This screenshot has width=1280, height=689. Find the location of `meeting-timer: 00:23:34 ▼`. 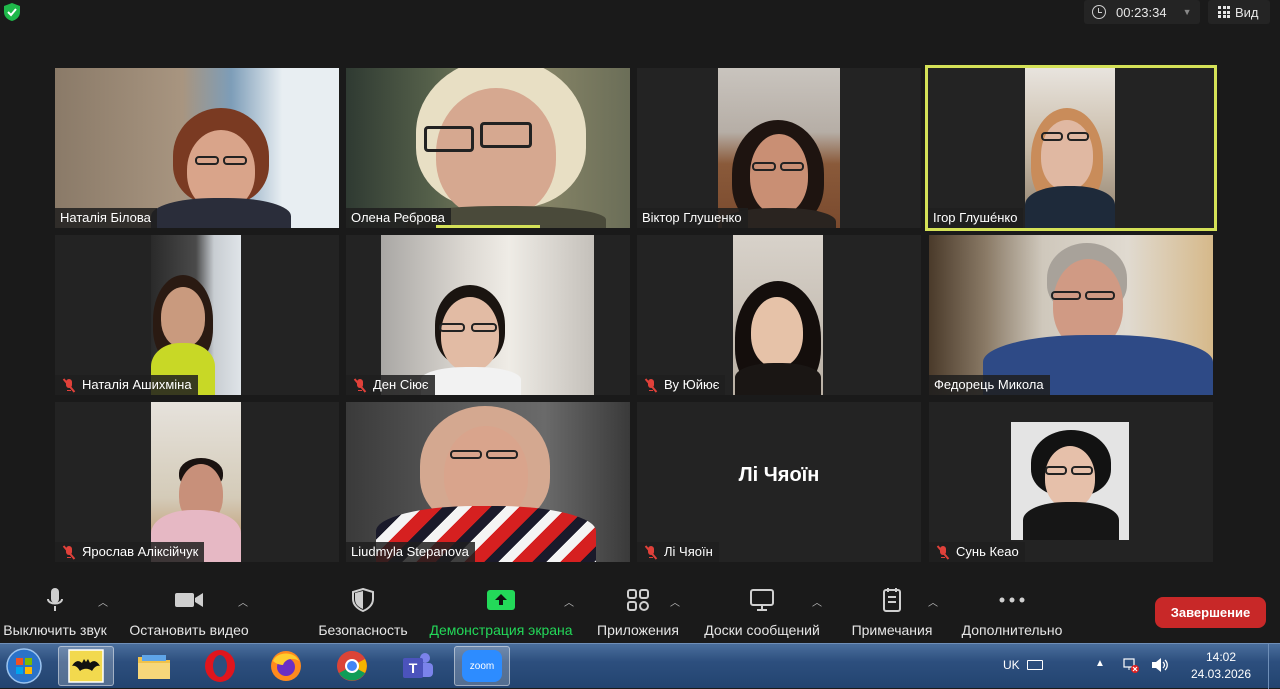

meeting-timer: 00:23:34 ▼ is located at coordinates (1142, 12).